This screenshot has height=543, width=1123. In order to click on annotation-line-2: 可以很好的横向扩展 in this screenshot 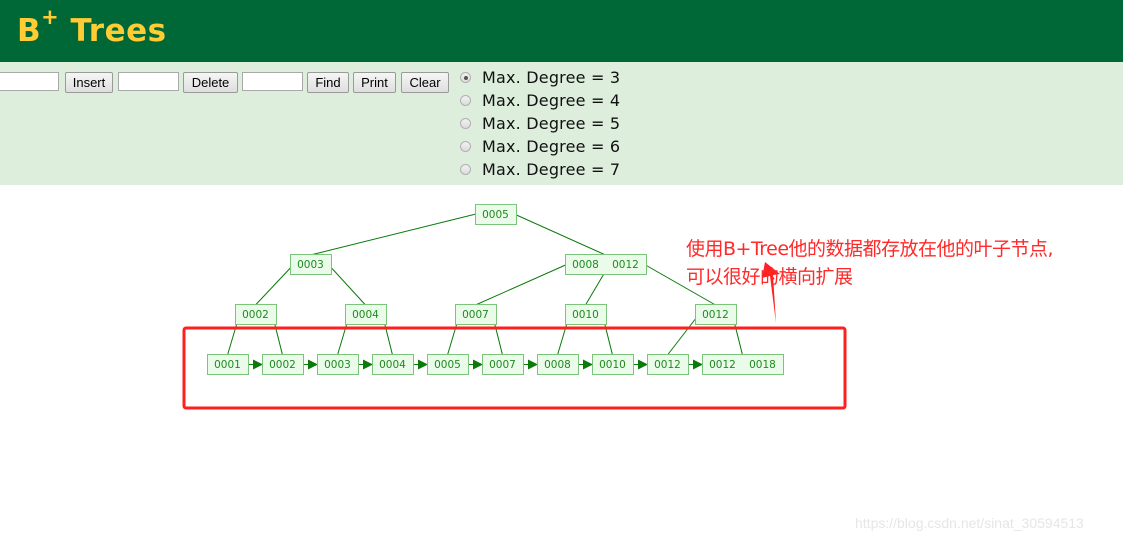, I will do `click(769, 277)`.